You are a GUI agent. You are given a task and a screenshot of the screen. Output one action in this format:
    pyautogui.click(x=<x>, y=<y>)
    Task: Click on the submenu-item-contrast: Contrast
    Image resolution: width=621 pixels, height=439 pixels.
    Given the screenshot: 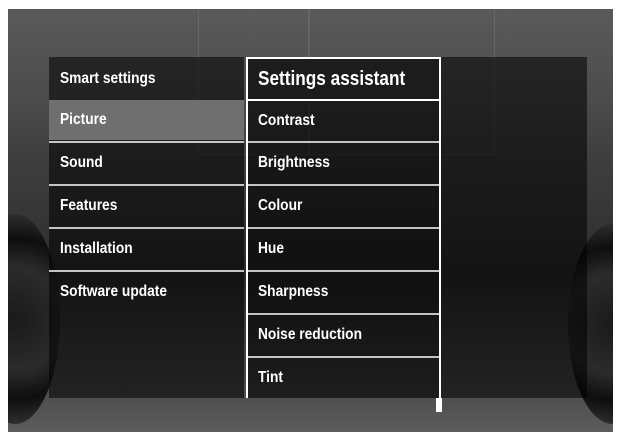 What is the action you would take?
    pyautogui.click(x=343, y=121)
    